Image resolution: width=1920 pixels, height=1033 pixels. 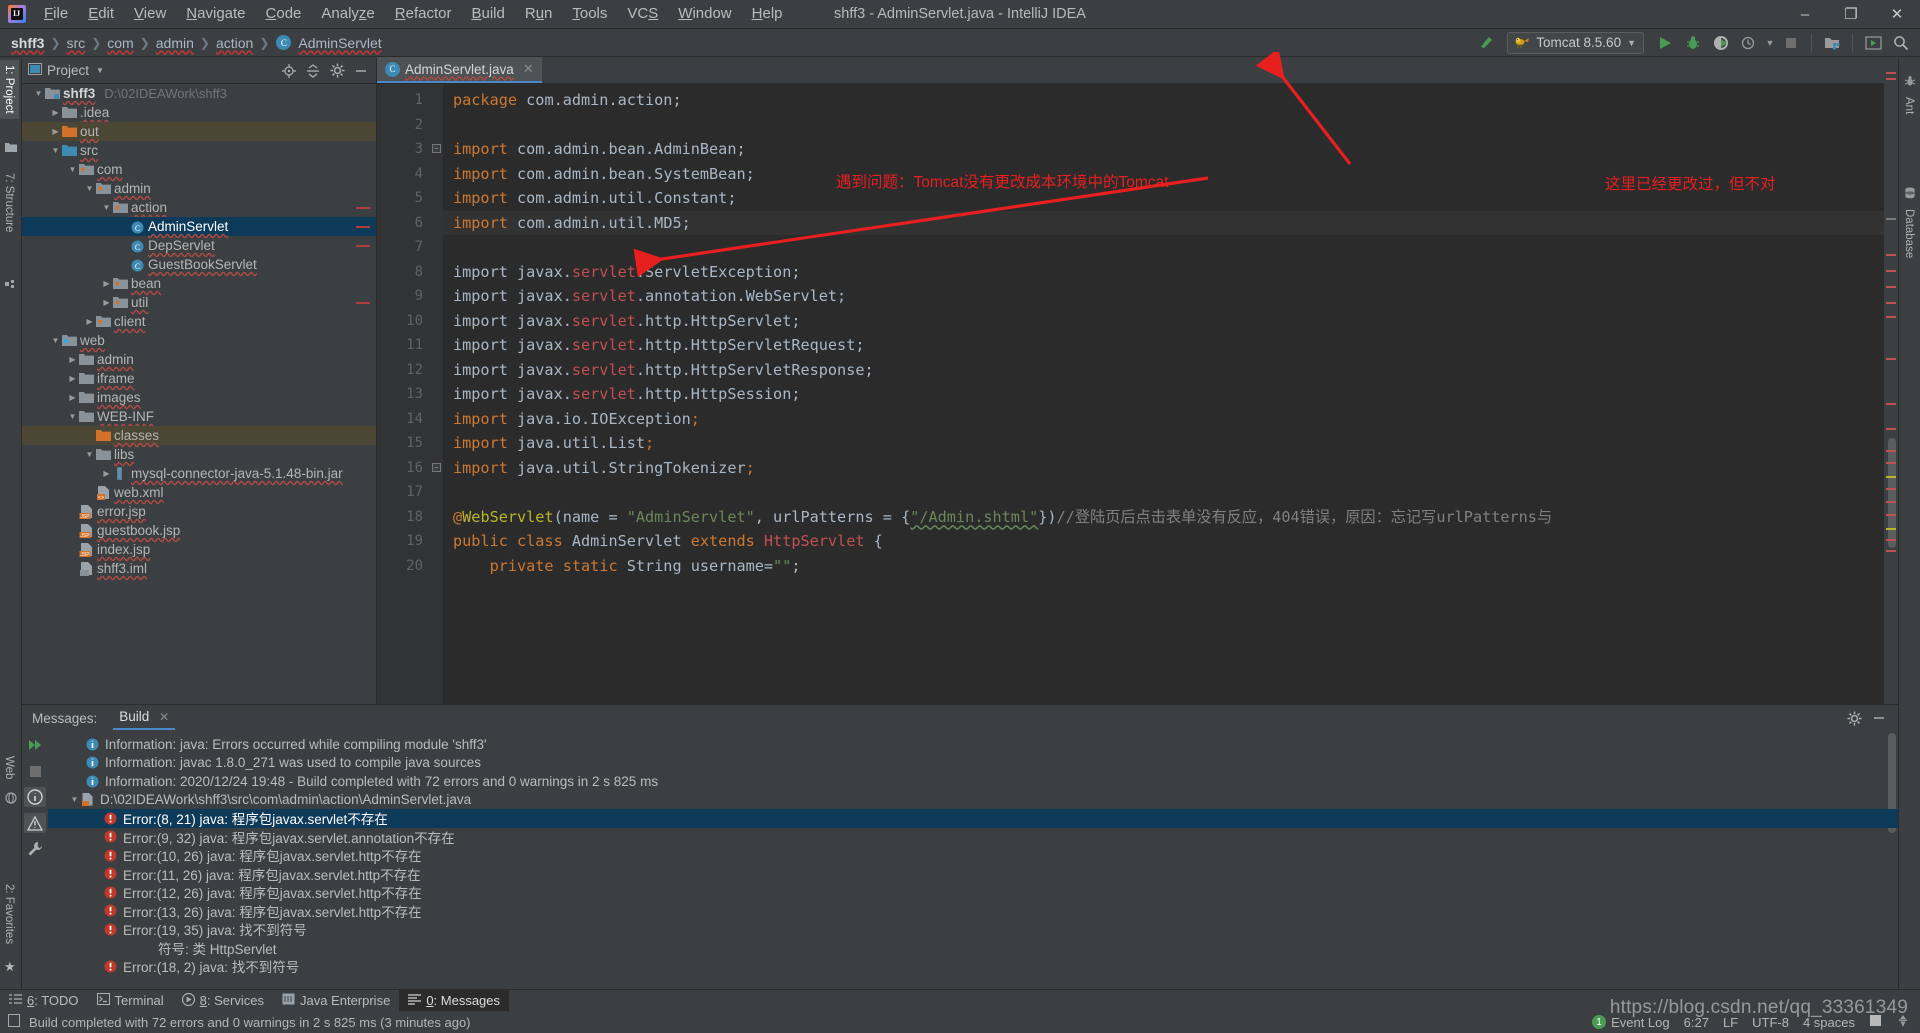 I want to click on coverage-icon, so click(x=1721, y=43).